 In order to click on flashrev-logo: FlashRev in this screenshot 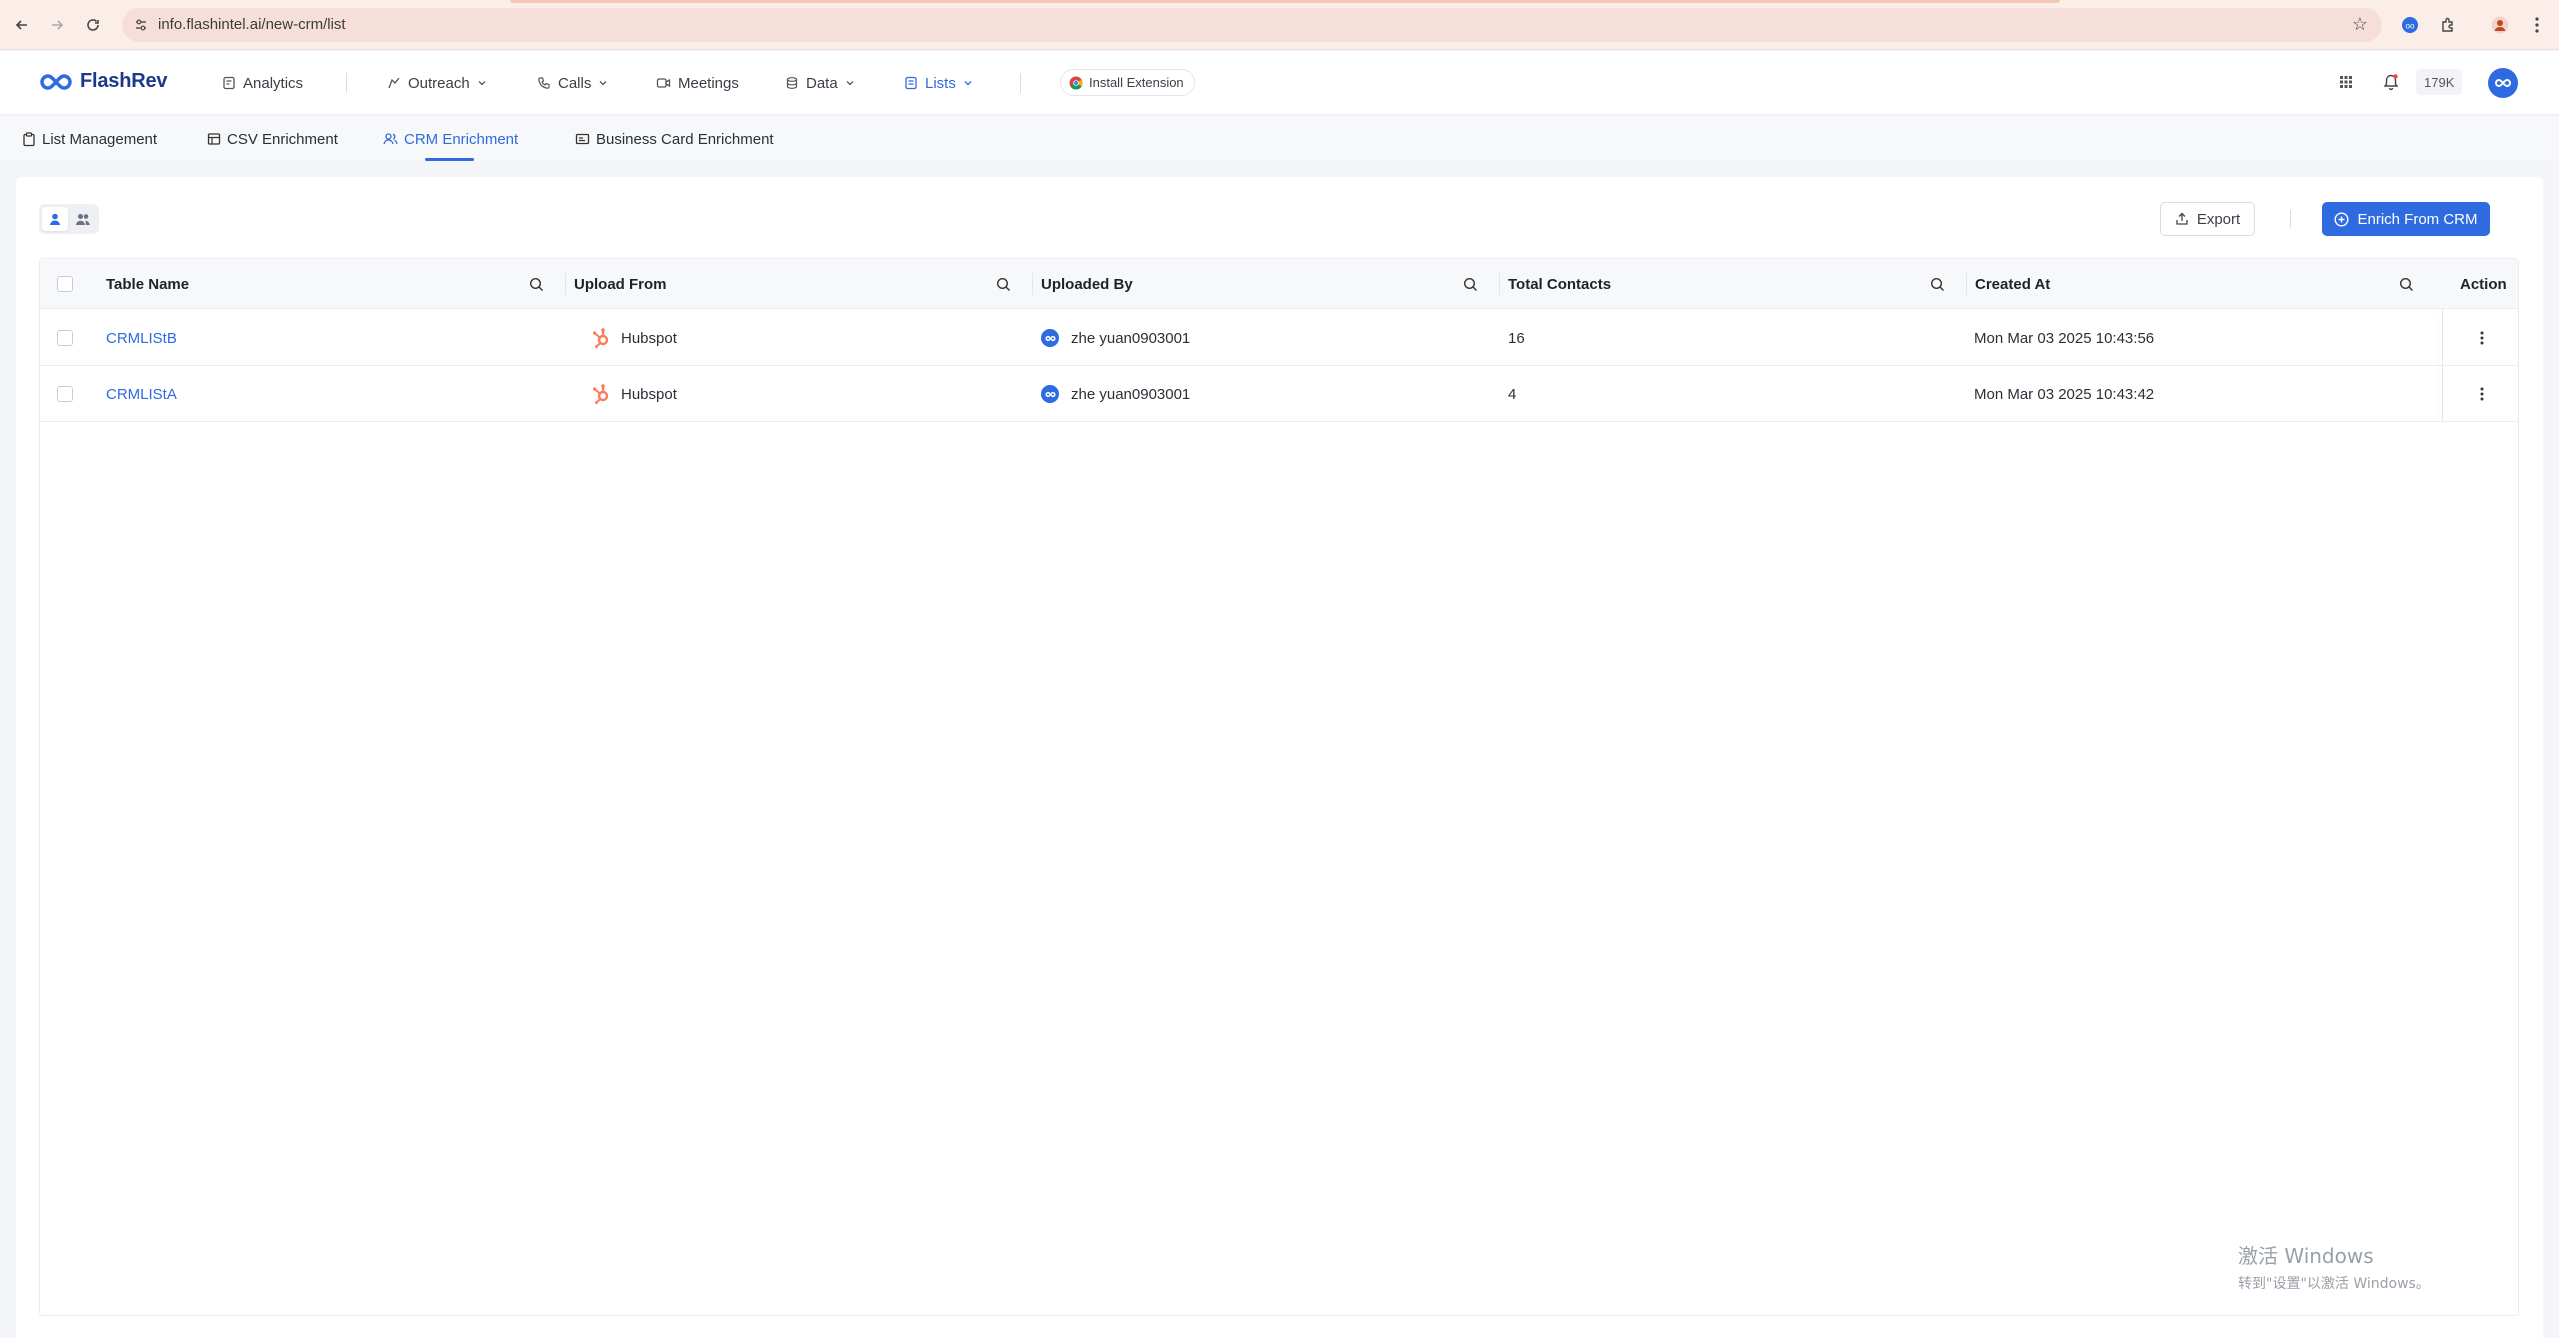, I will do `click(103, 81)`.